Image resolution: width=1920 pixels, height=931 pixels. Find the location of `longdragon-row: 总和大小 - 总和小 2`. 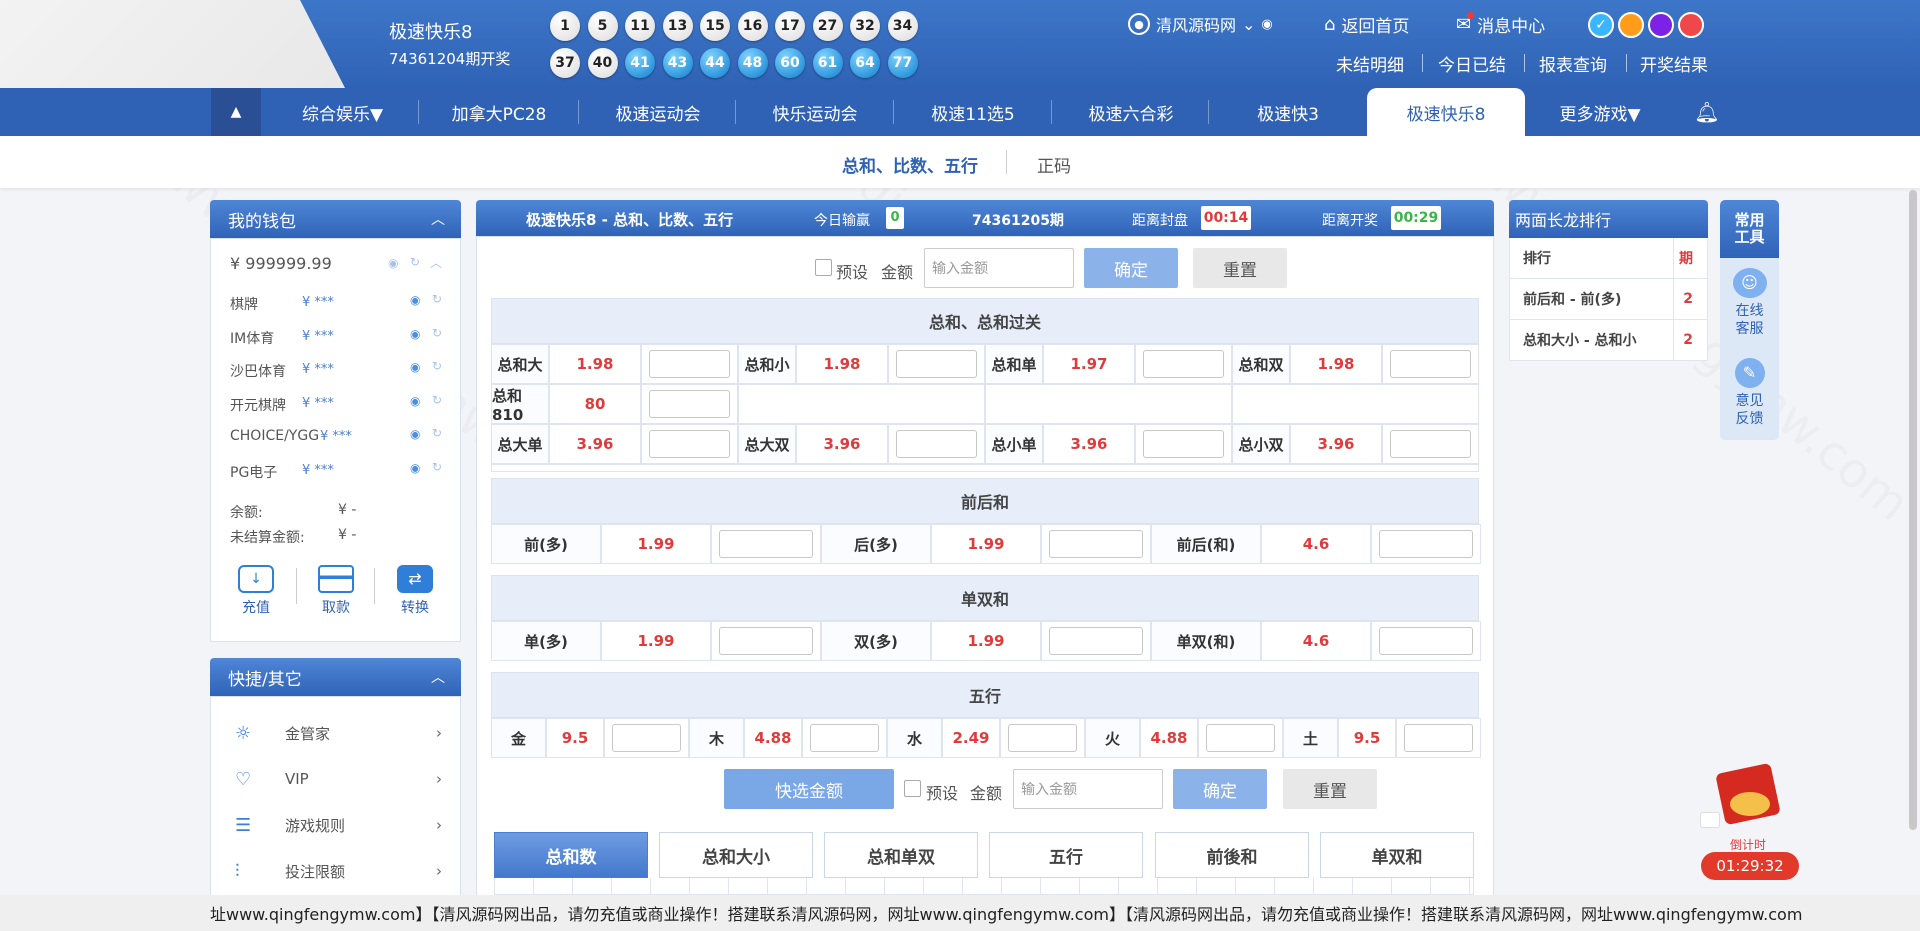

longdragon-row: 总和大小 - 总和小 2 is located at coordinates (1608, 340).